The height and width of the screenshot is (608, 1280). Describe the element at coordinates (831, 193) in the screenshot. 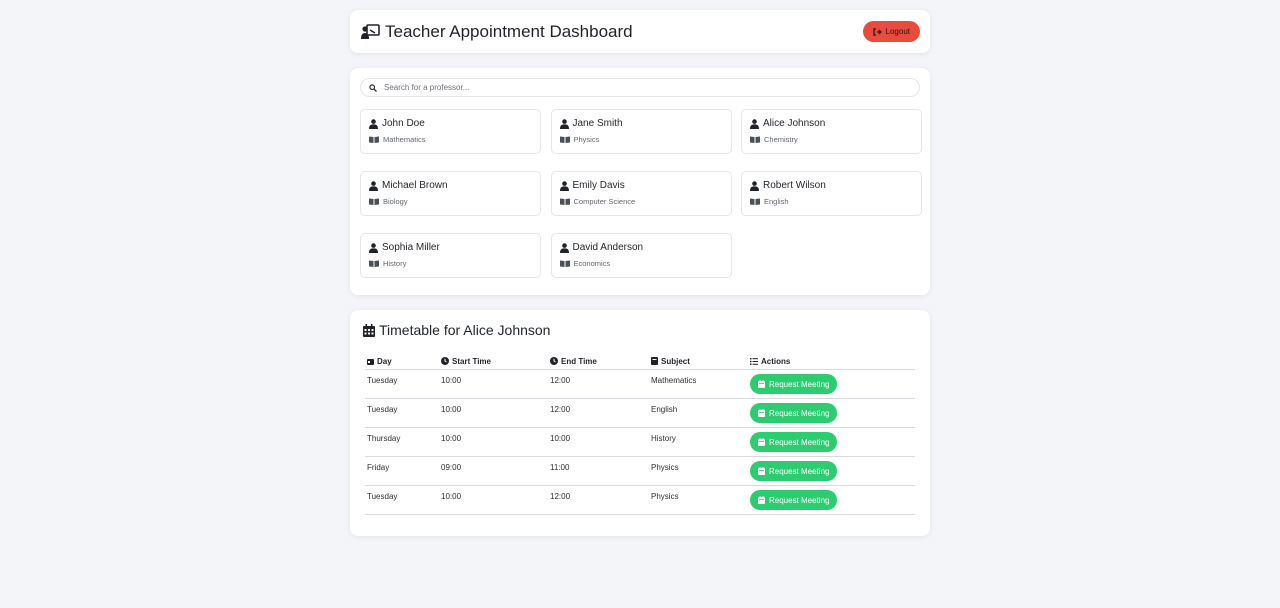

I see `professor-card: Robert Wilson English` at that location.